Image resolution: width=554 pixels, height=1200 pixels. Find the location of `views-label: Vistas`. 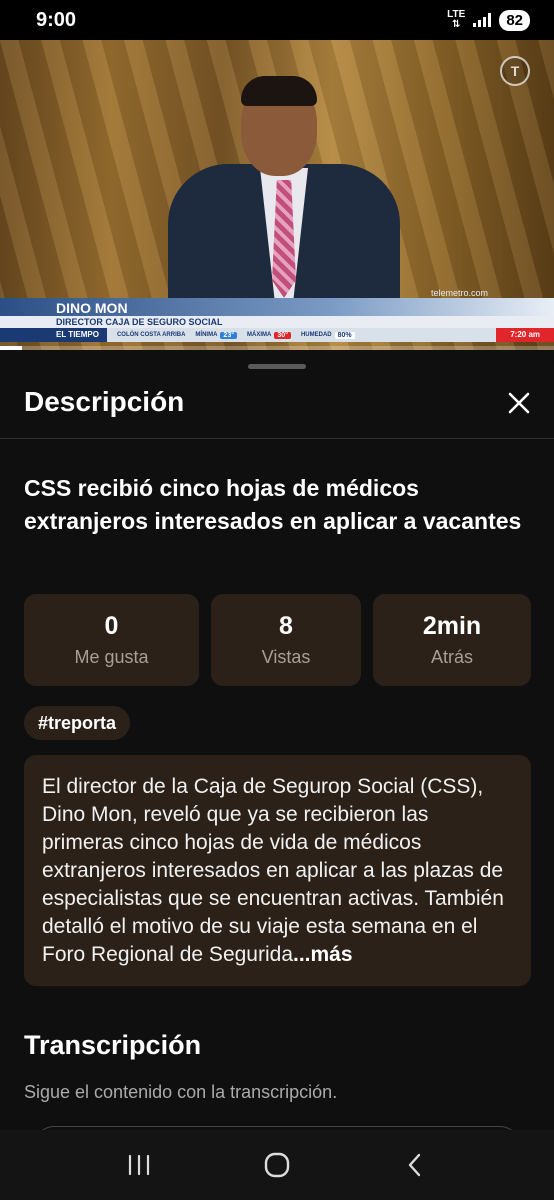

views-label: Vistas is located at coordinates (286, 657).